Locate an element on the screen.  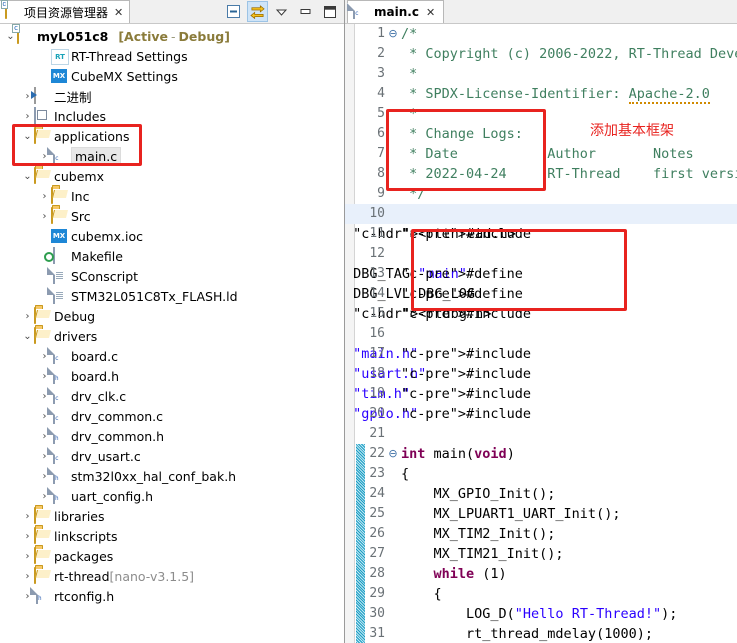
tree-item-drv-common-h: › h drv_common.h is located at coordinates (172, 436).